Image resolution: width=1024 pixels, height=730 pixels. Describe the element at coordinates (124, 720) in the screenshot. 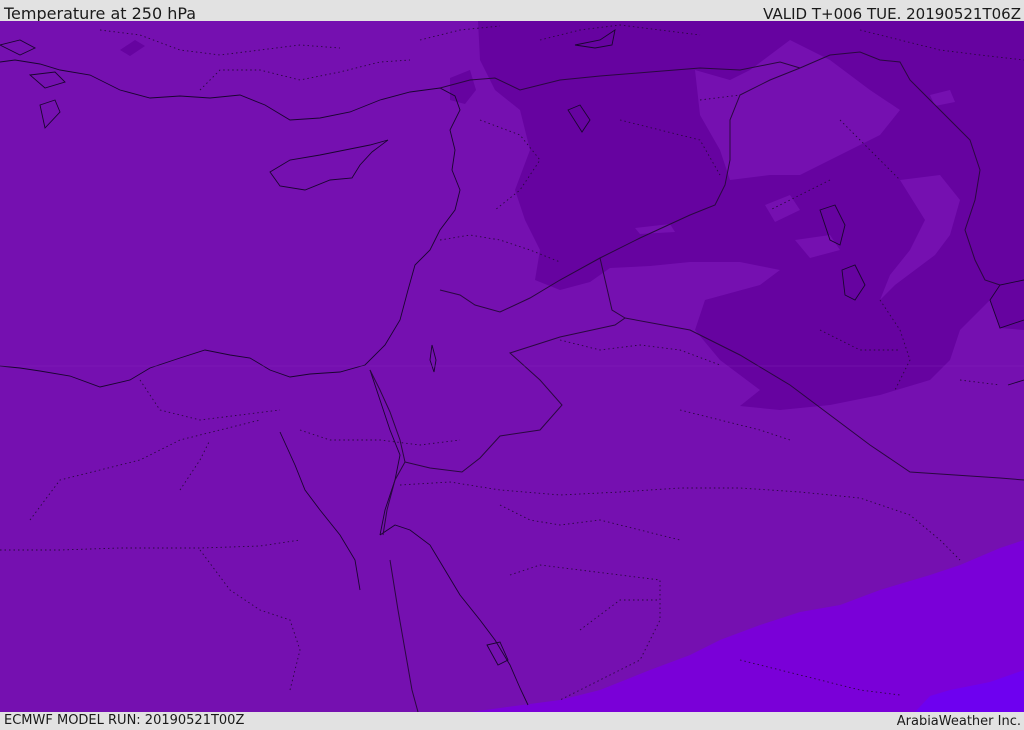

I see `model-run: ECMWF MODEL RUN: 20190521T00Z` at that location.